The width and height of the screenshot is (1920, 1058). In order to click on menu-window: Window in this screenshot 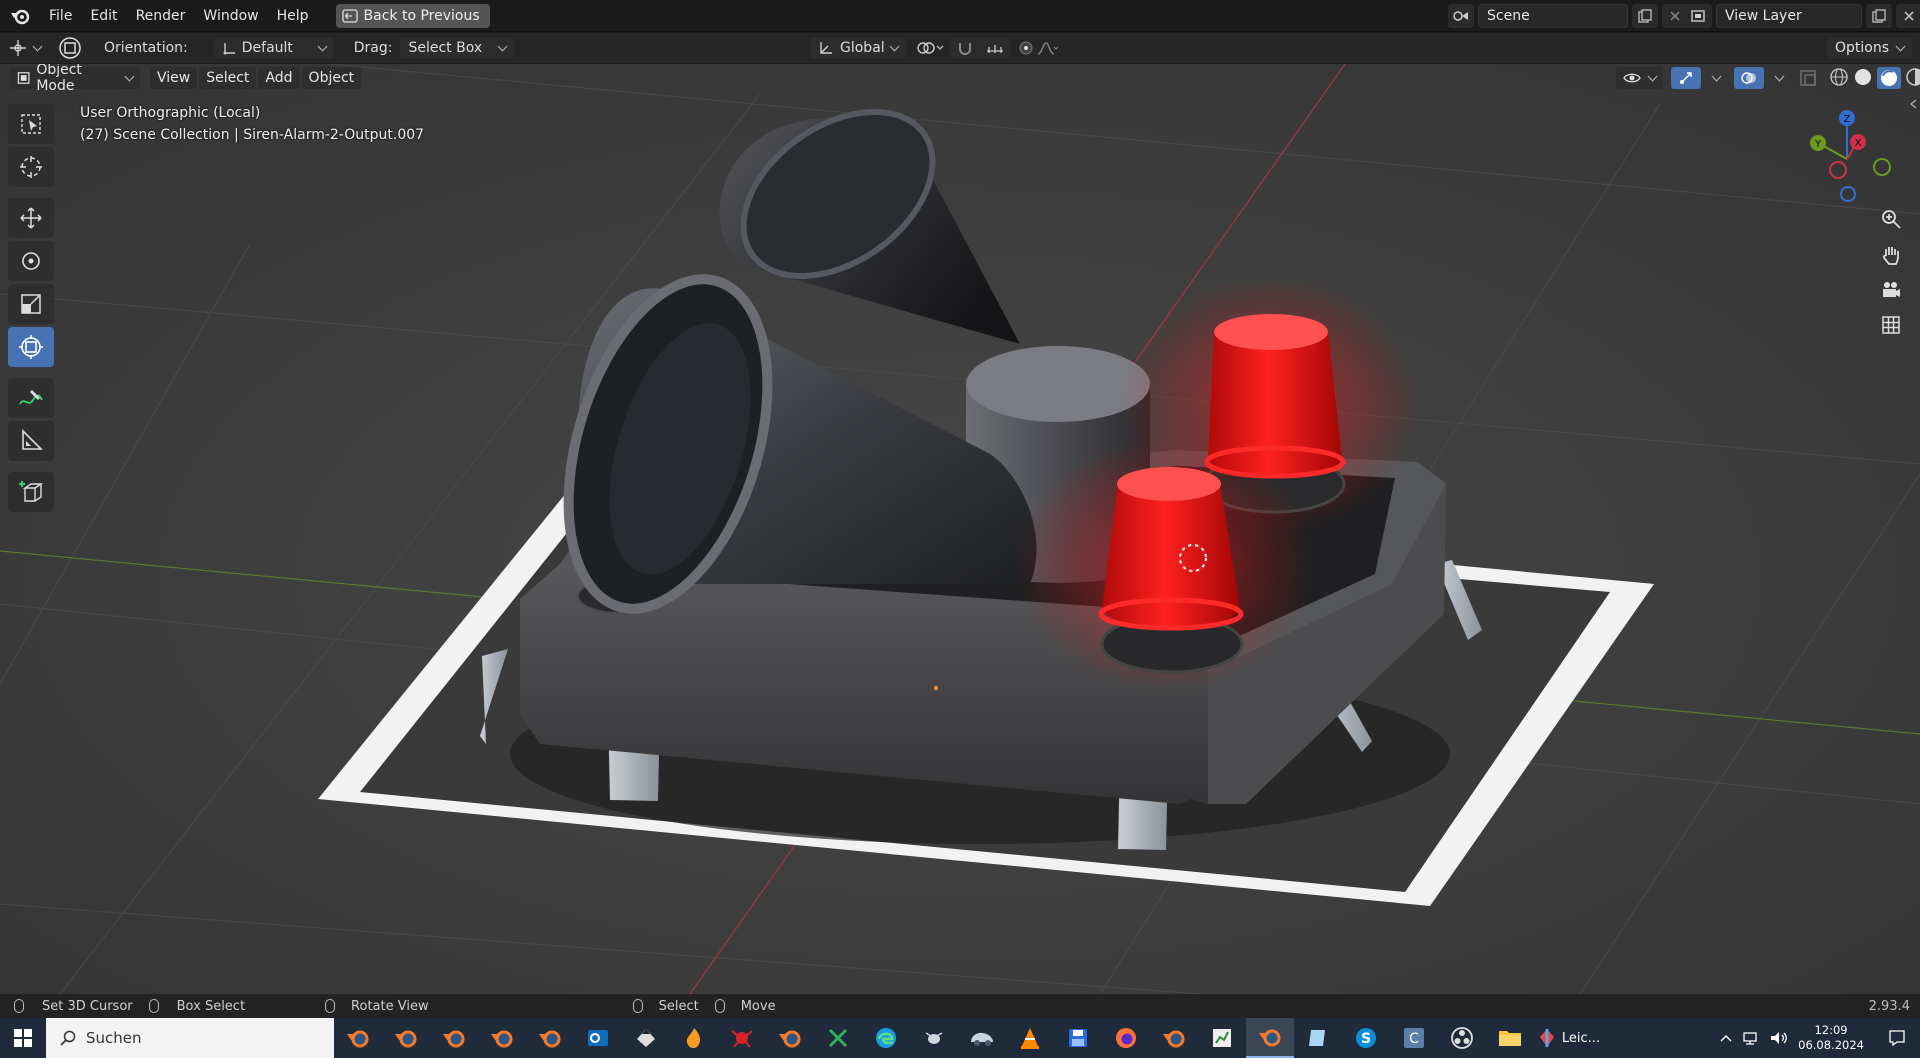, I will do `click(230, 16)`.